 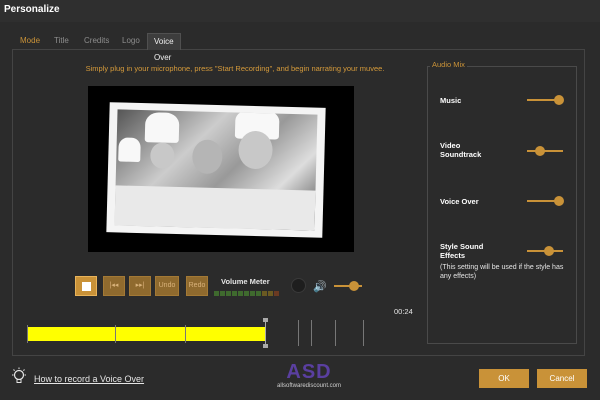 I want to click on speaker-icon: 🔊, so click(x=320, y=287).